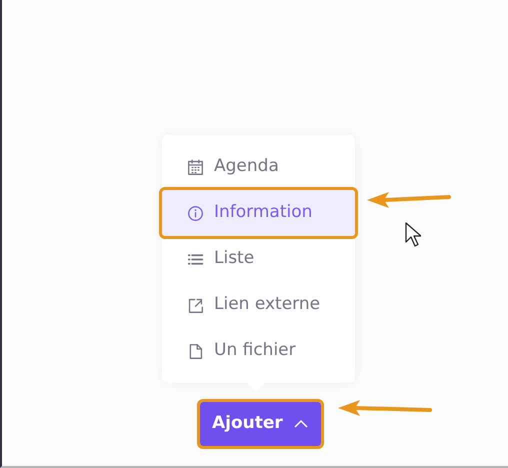 The height and width of the screenshot is (468, 508). Describe the element at coordinates (195, 213) in the screenshot. I see `info-icon` at that location.